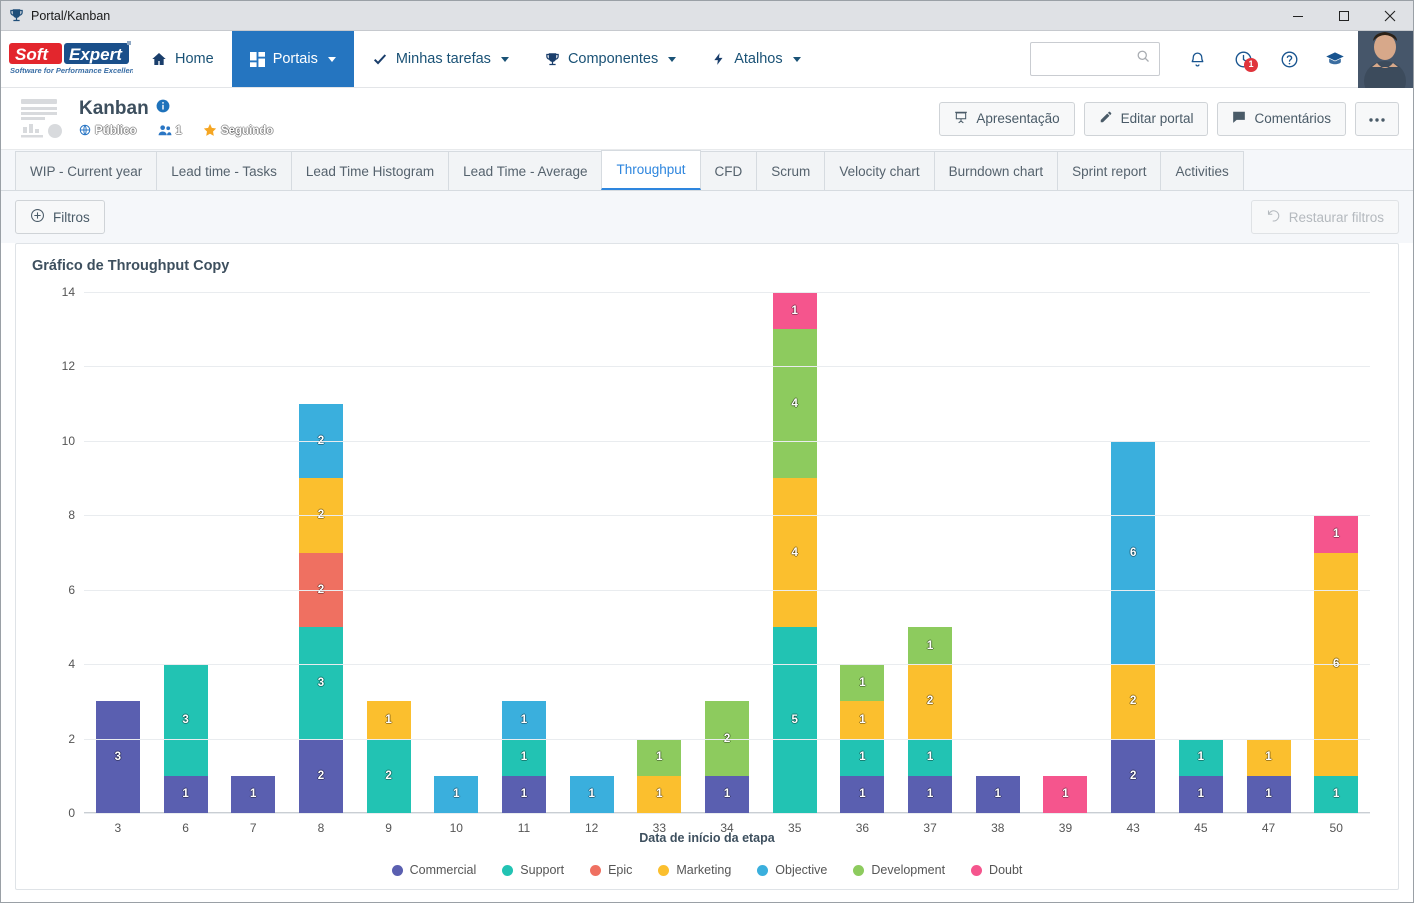 The width and height of the screenshot is (1414, 903). What do you see at coordinates (523, 552) in the screenshot?
I see `stacked-bar: 111` at bounding box center [523, 552].